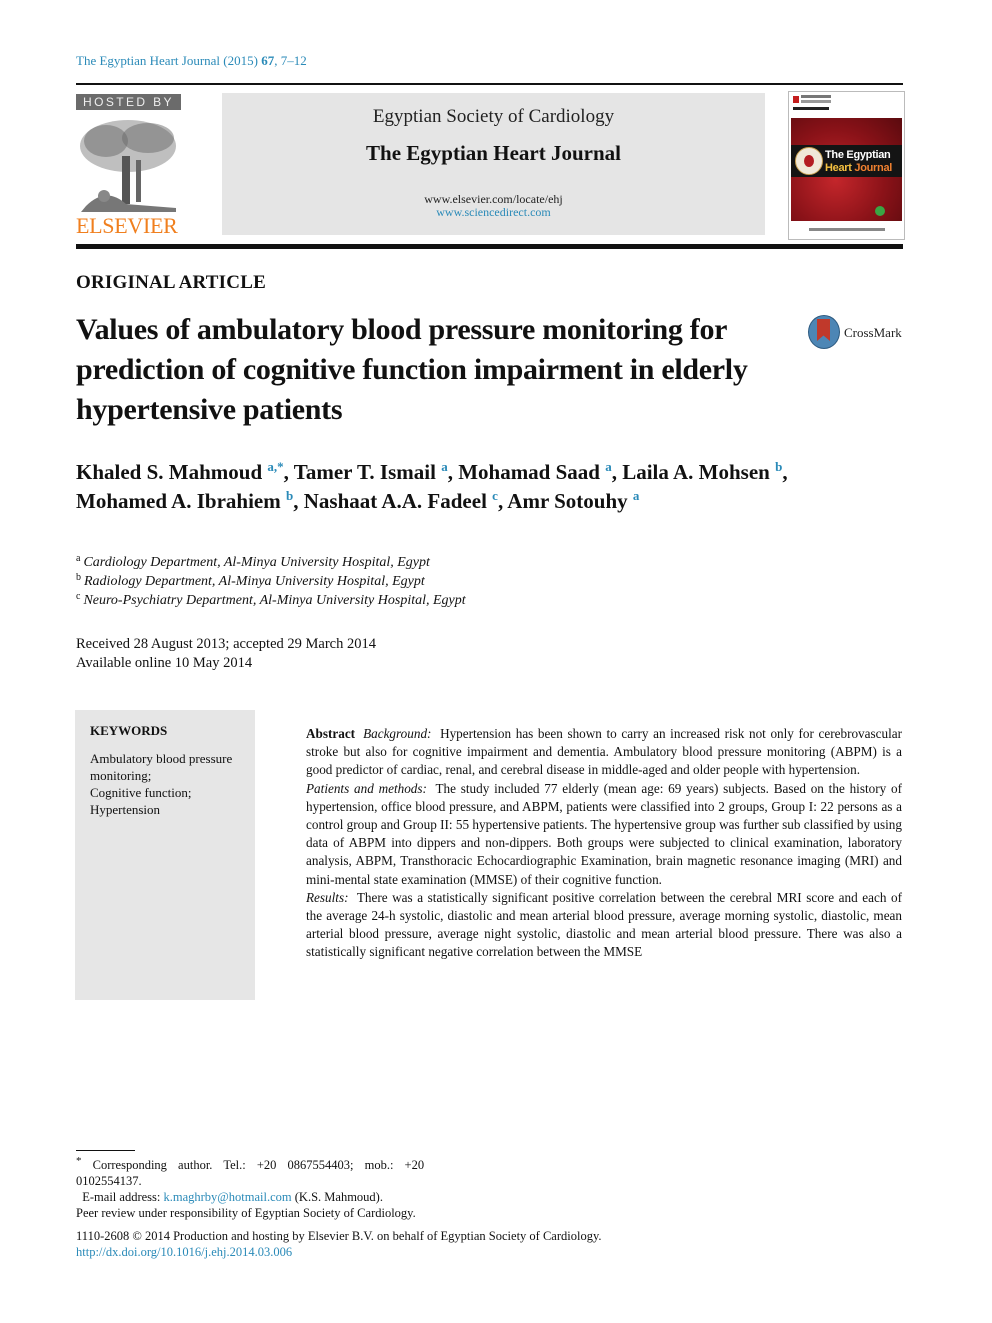  I want to click on author-name: Tamer T. Ismail, so click(364, 472).